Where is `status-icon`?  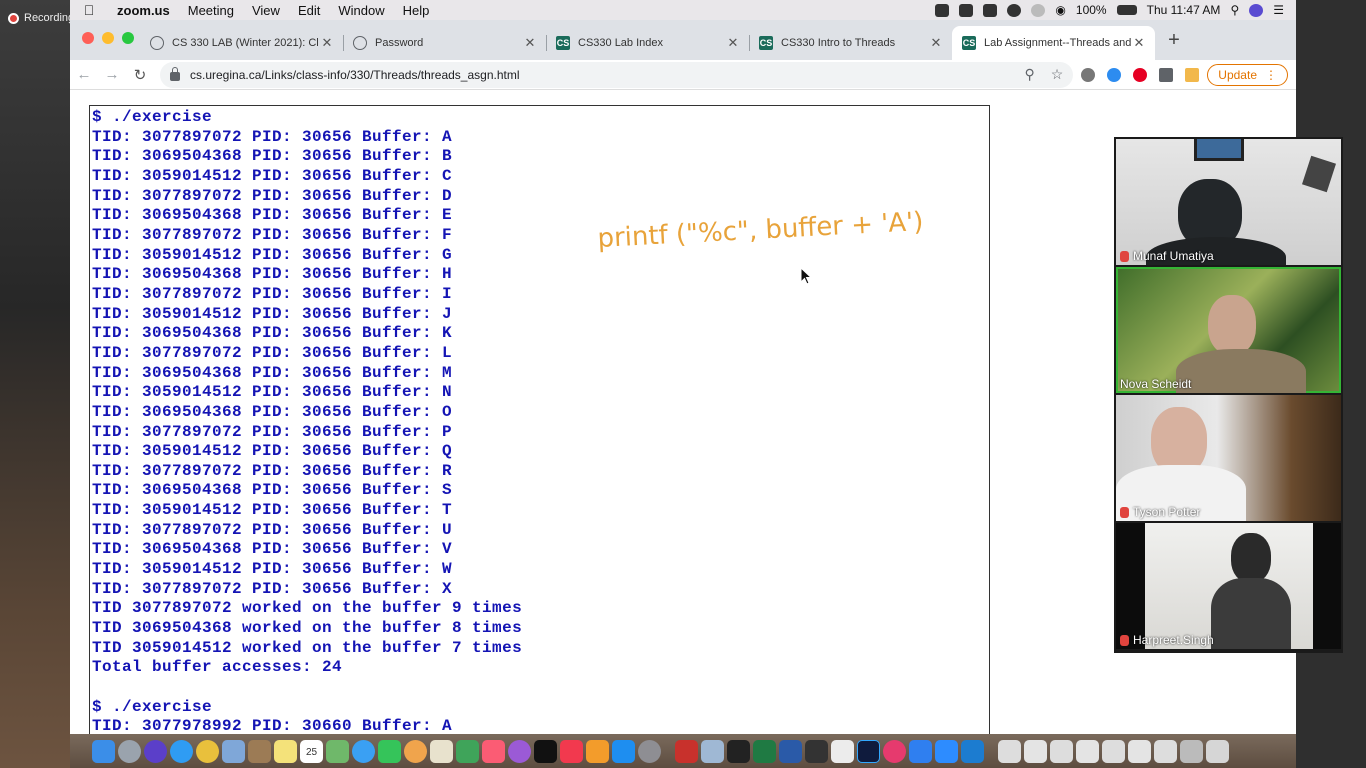
status-icon is located at coordinates (966, 10).